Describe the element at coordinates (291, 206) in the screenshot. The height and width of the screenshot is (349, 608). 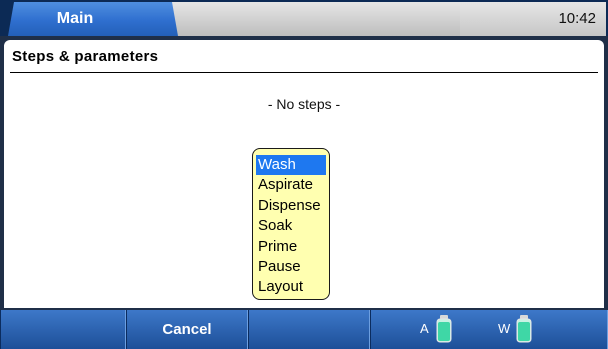
I see `menu-item-dispense: Dispense` at that location.